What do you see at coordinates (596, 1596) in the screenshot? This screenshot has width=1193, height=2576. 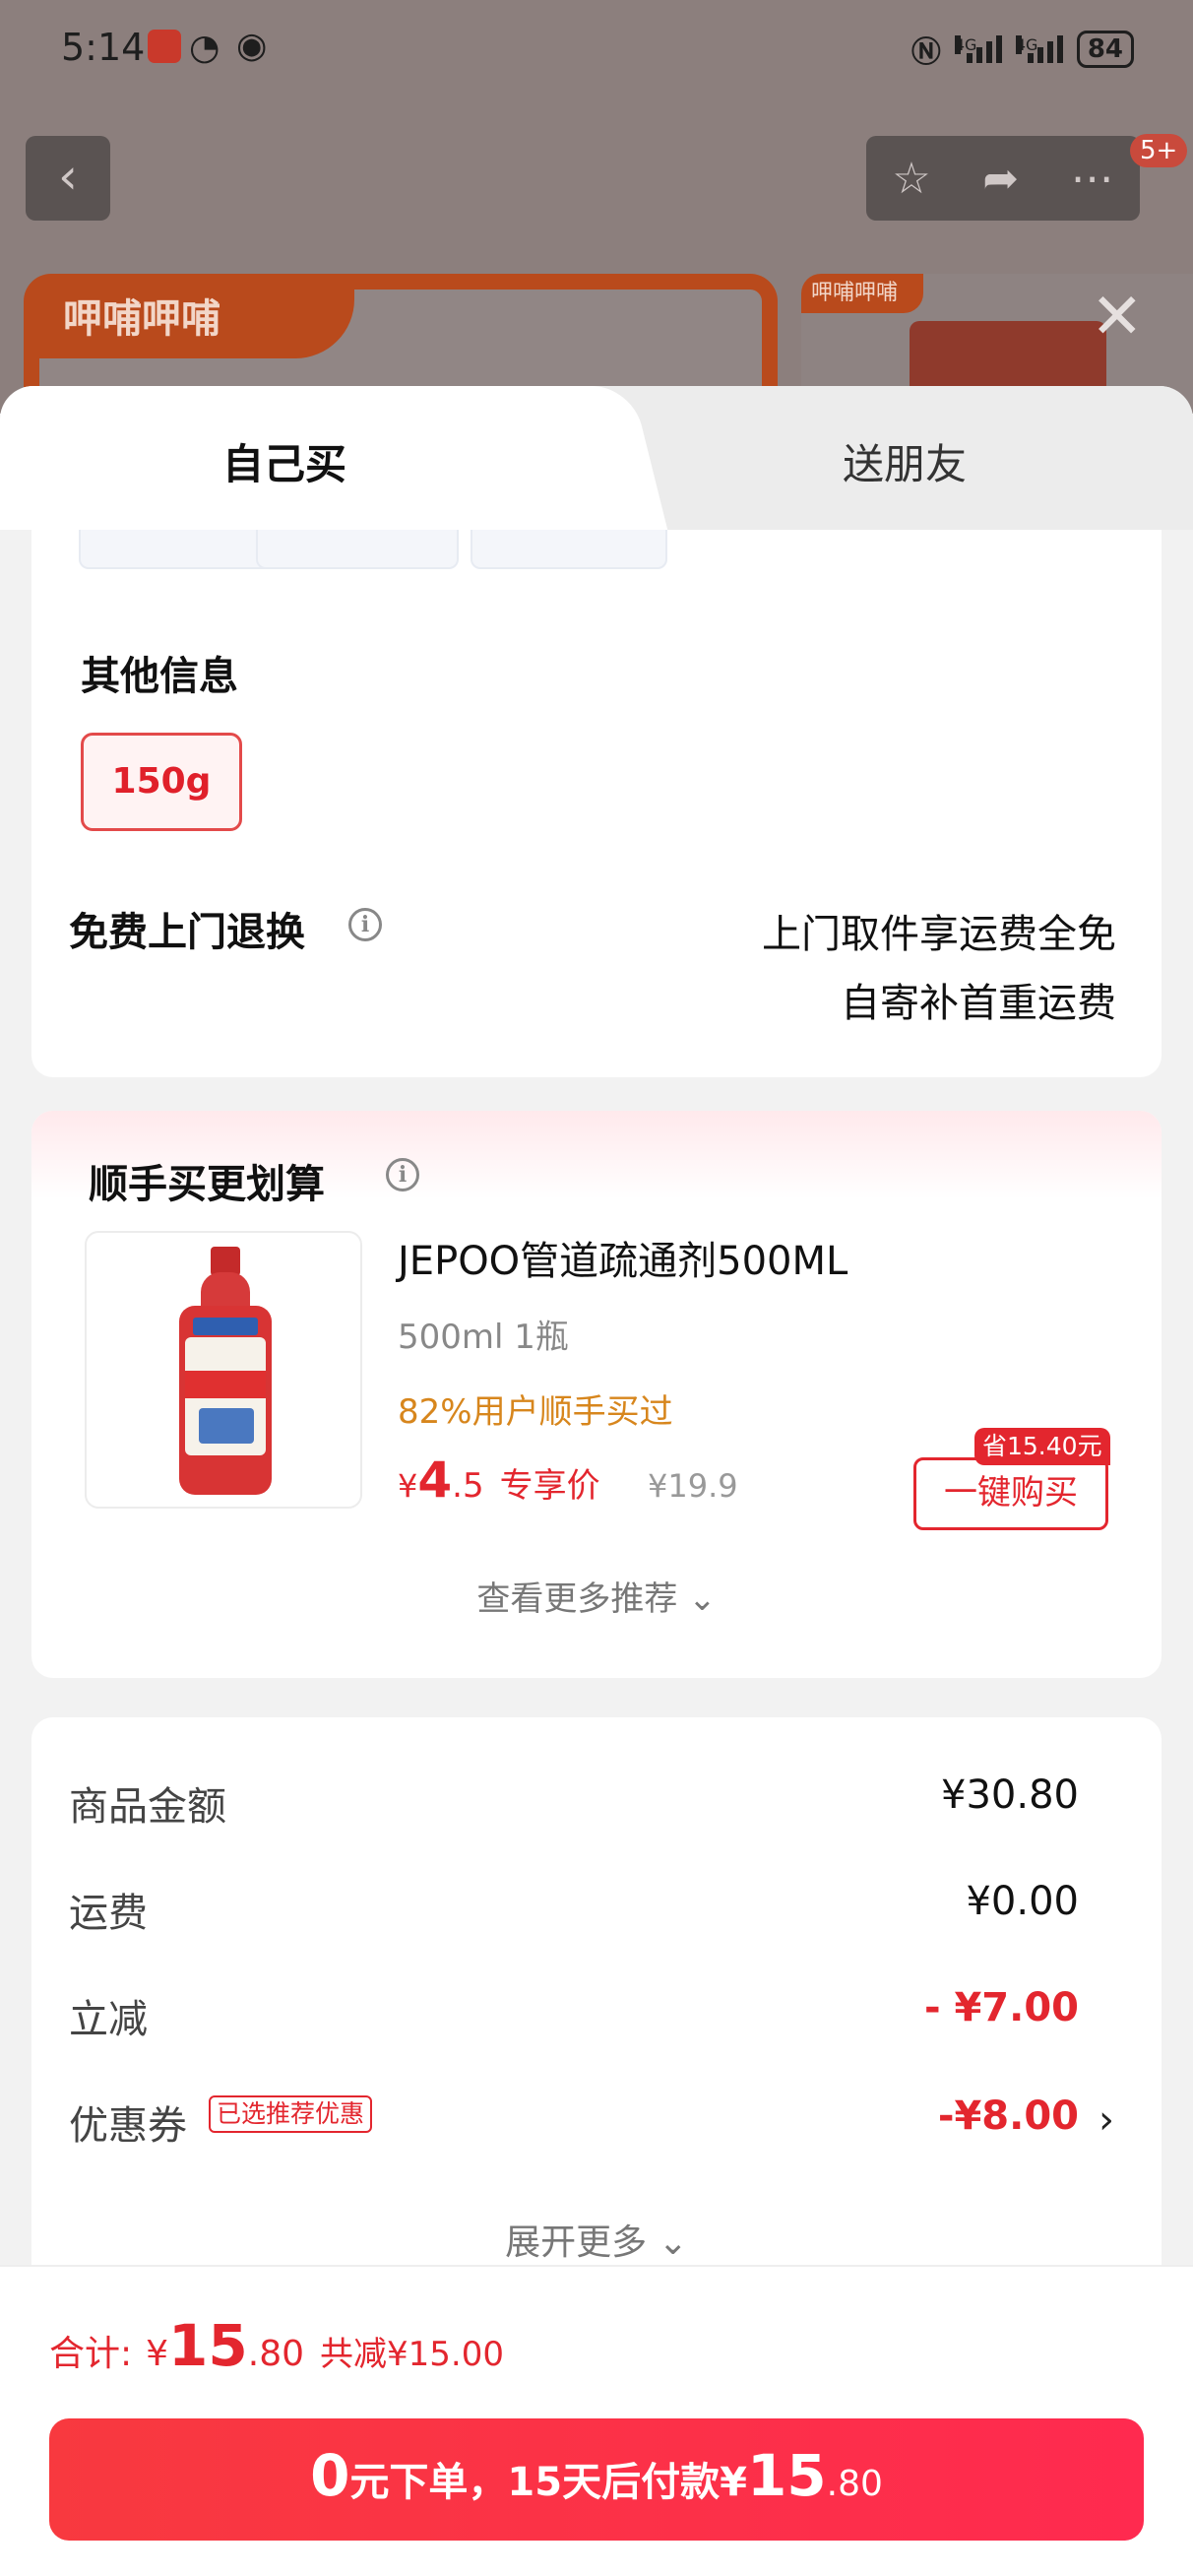 I see `more-recommendations-link: 查看更多推荐 ⌄` at bounding box center [596, 1596].